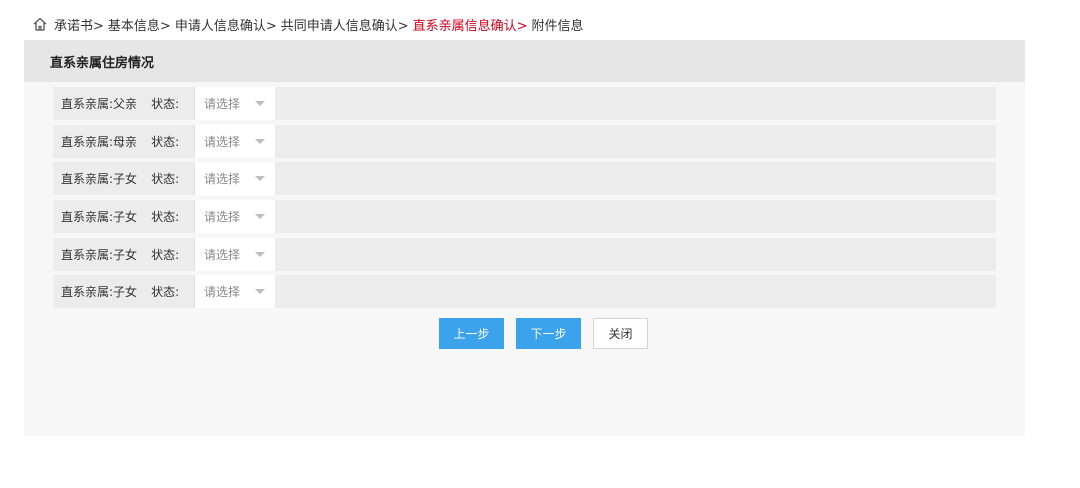 The image size is (1080, 488). What do you see at coordinates (125, 141) in the screenshot?
I see `relative-relation: 母亲` at bounding box center [125, 141].